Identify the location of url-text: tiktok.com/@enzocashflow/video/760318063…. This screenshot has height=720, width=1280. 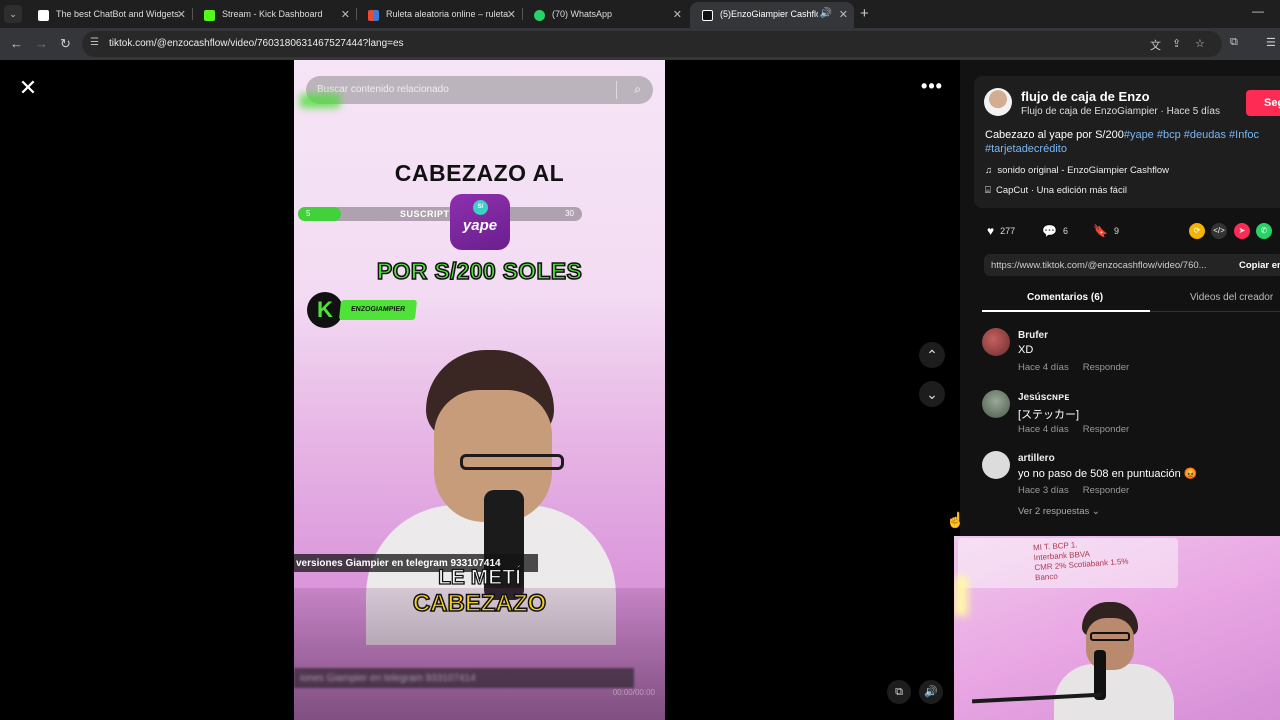
(256, 43).